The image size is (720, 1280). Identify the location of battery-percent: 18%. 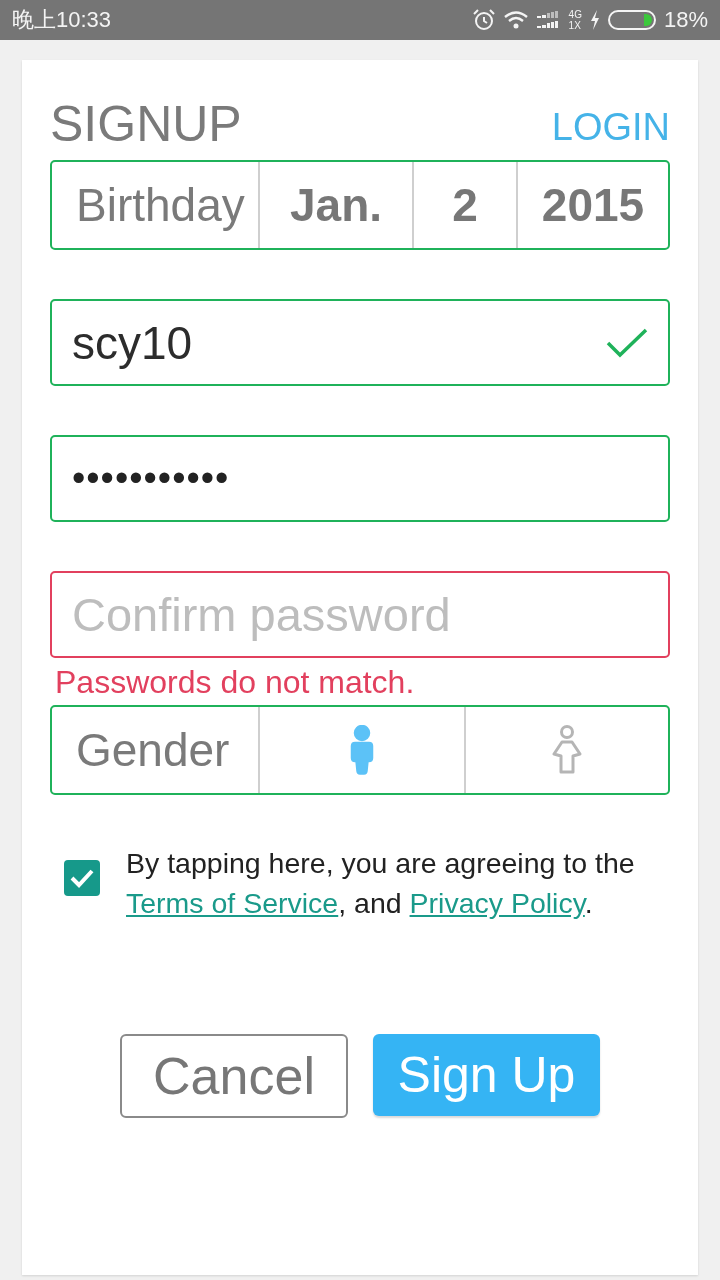
(685, 20).